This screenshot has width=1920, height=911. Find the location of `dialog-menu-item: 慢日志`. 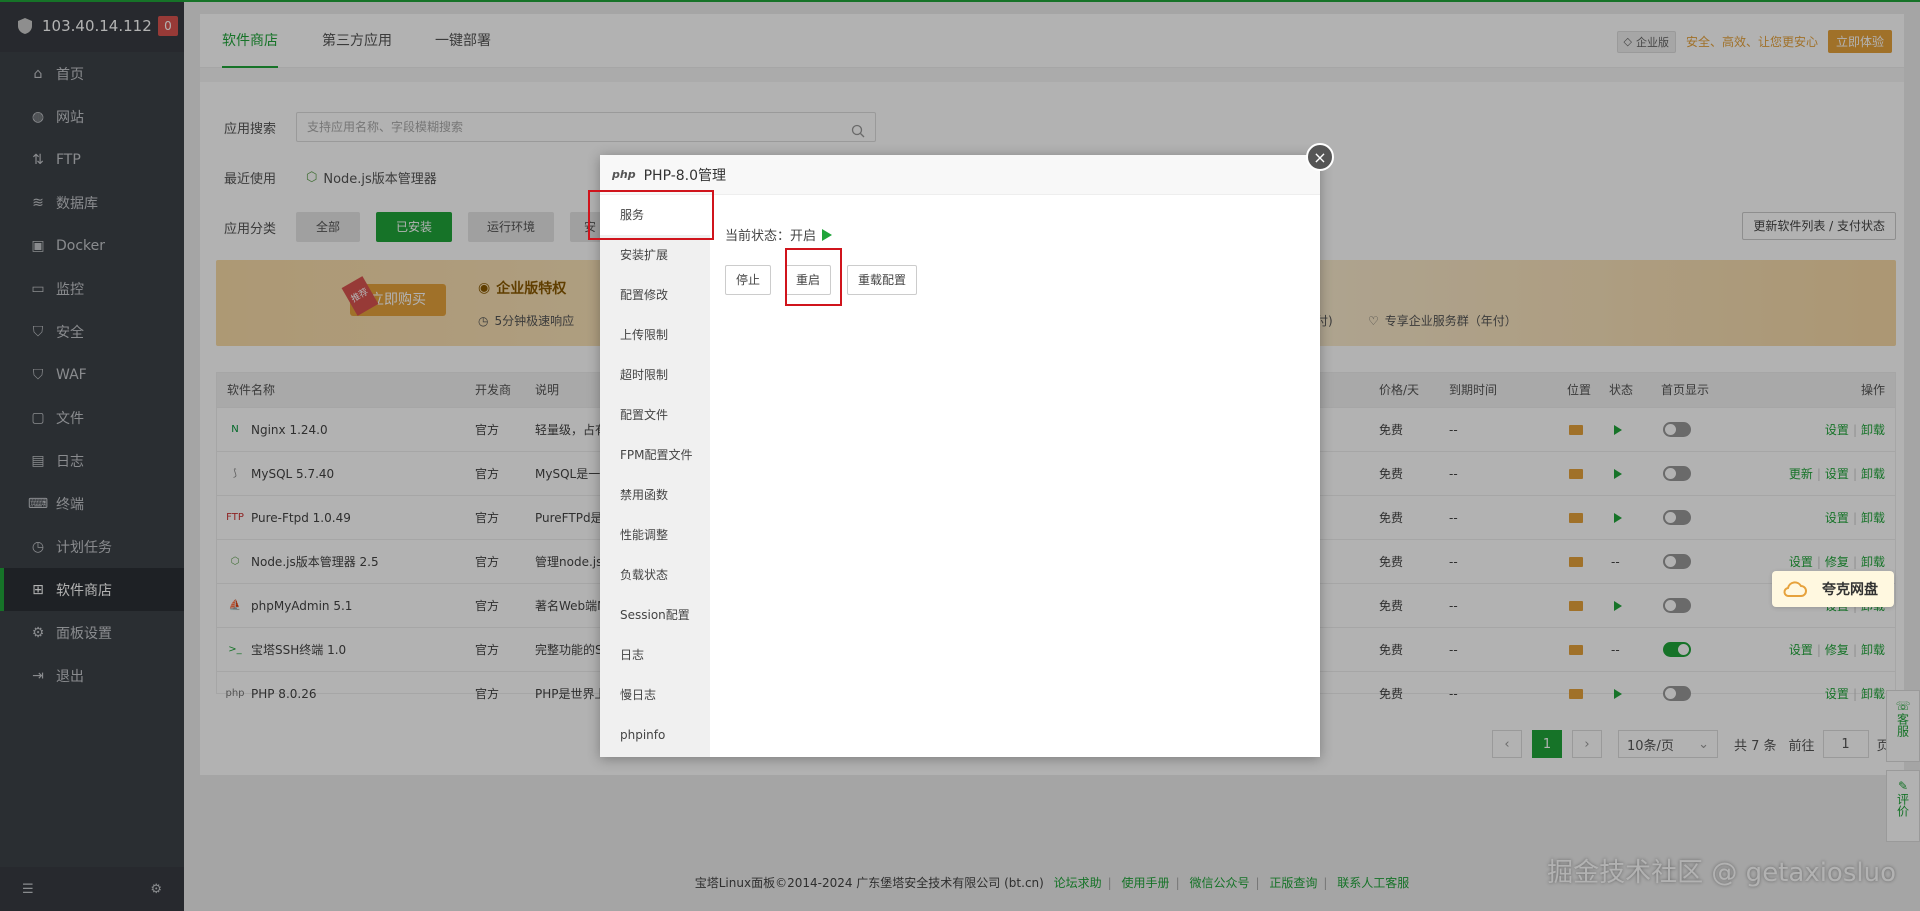

dialog-menu-item: 慢日志 is located at coordinates (655, 695).